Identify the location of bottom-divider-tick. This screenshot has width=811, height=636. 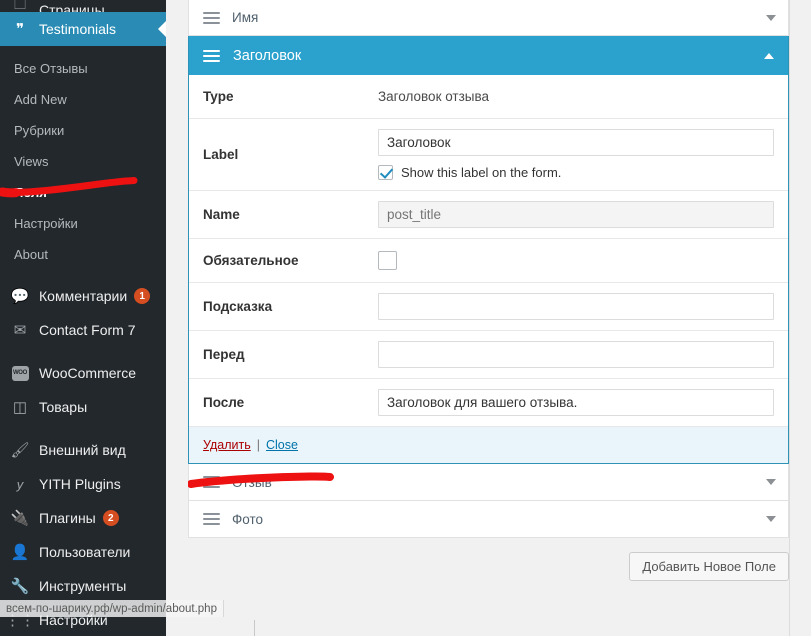
(254, 628).